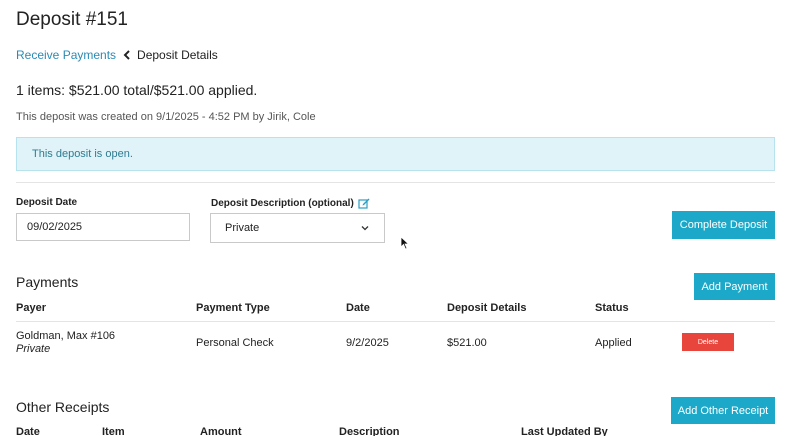 Image resolution: width=800 pixels, height=436 pixels. Describe the element at coordinates (66, 55) in the screenshot. I see `breadcrumb-receive-payments-link: Receive Payments` at that location.